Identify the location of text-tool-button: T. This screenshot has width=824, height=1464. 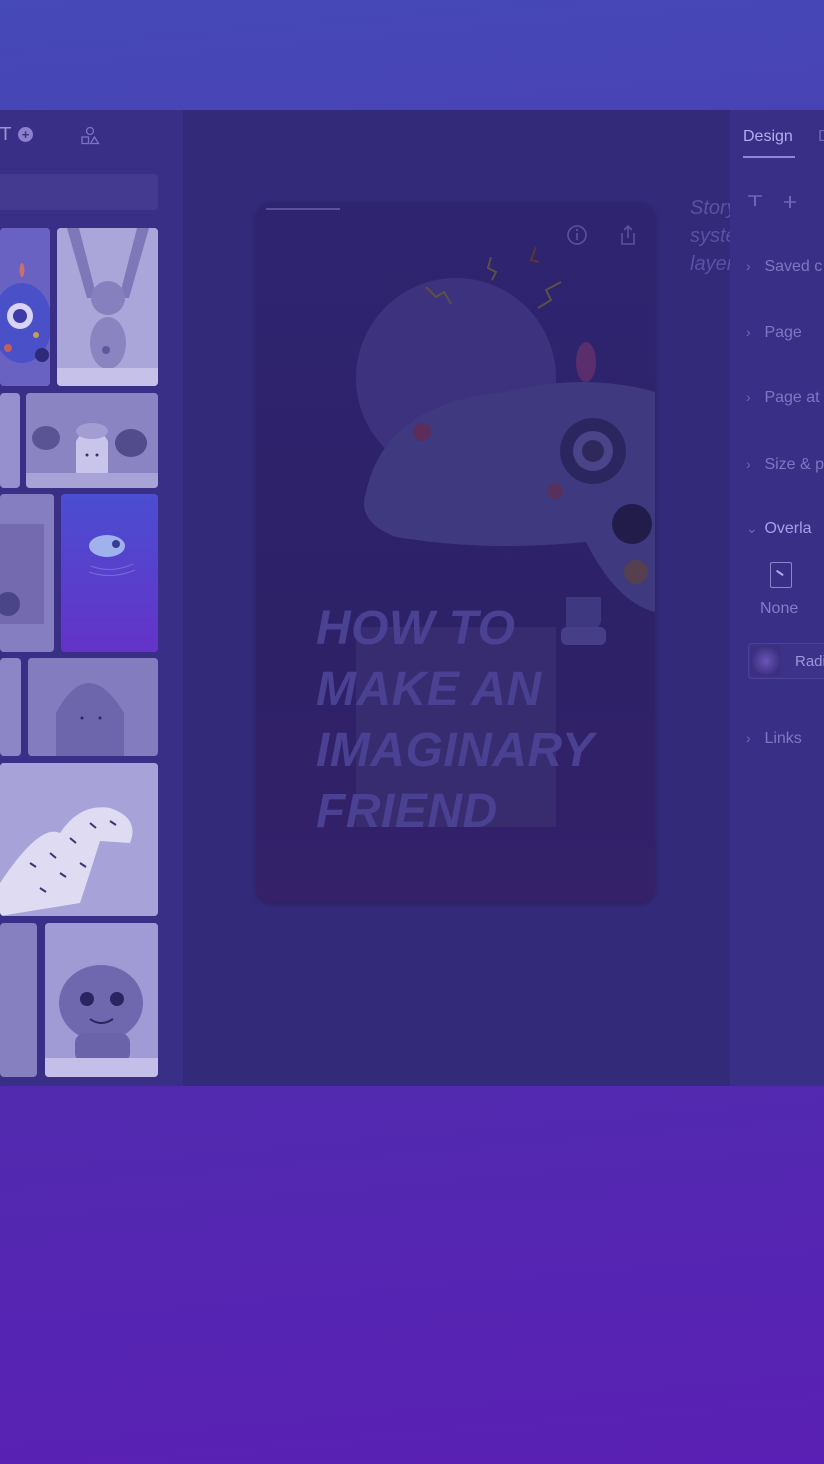
(5, 134).